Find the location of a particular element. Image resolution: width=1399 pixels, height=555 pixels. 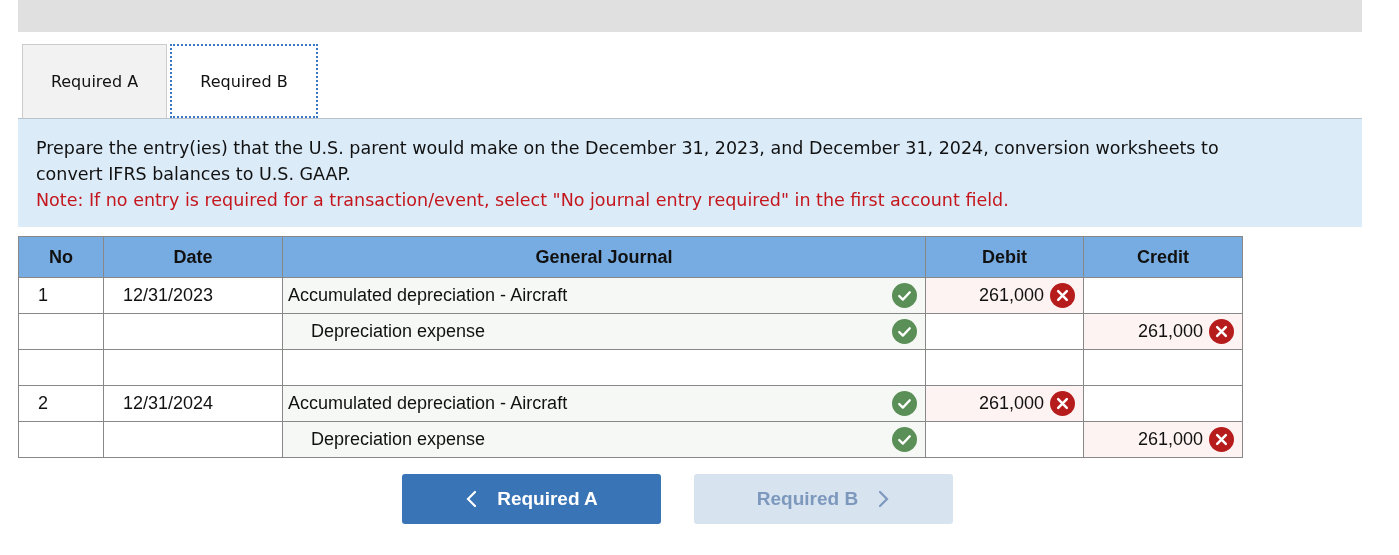

column-header: No is located at coordinates (61, 257).